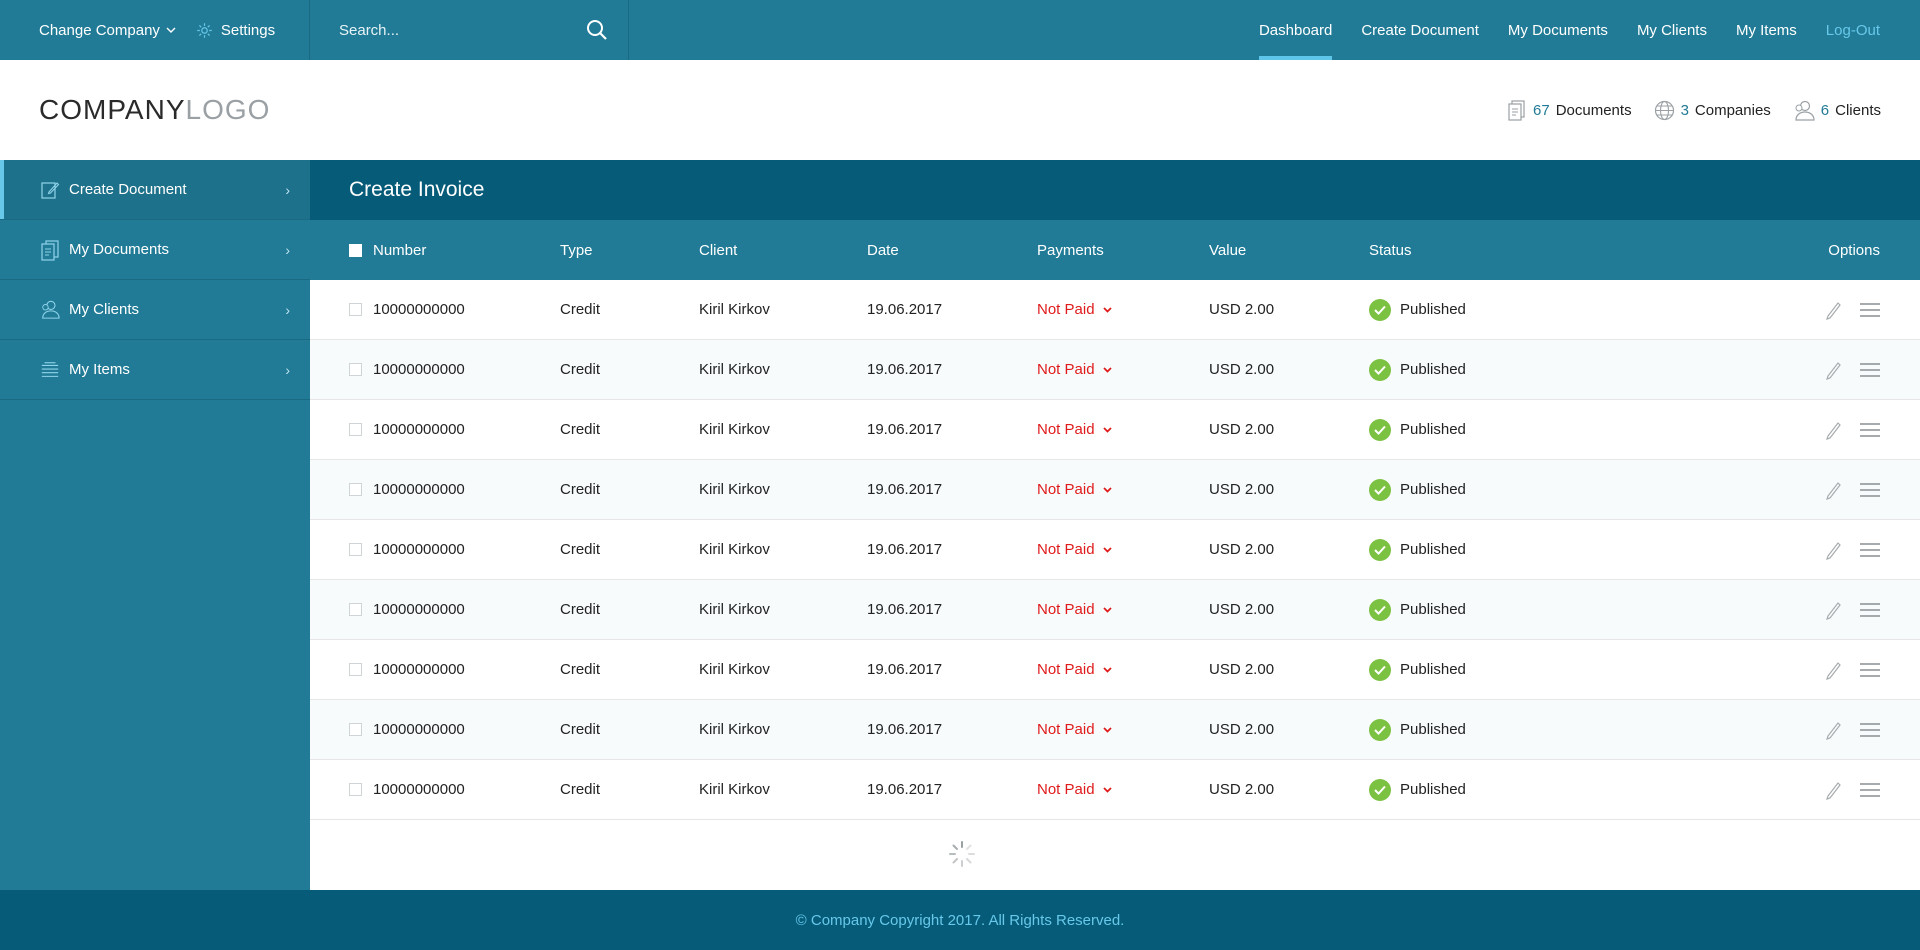 This screenshot has height=950, width=1920. Describe the element at coordinates (1712, 110) in the screenshot. I see `companies-stat: 3 Companies` at that location.